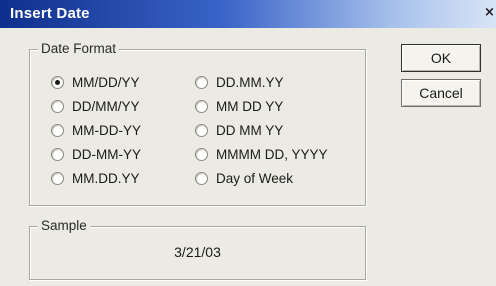 Image resolution: width=496 pixels, height=286 pixels. I want to click on sample-group: Sample 3/21/03, so click(197, 249).